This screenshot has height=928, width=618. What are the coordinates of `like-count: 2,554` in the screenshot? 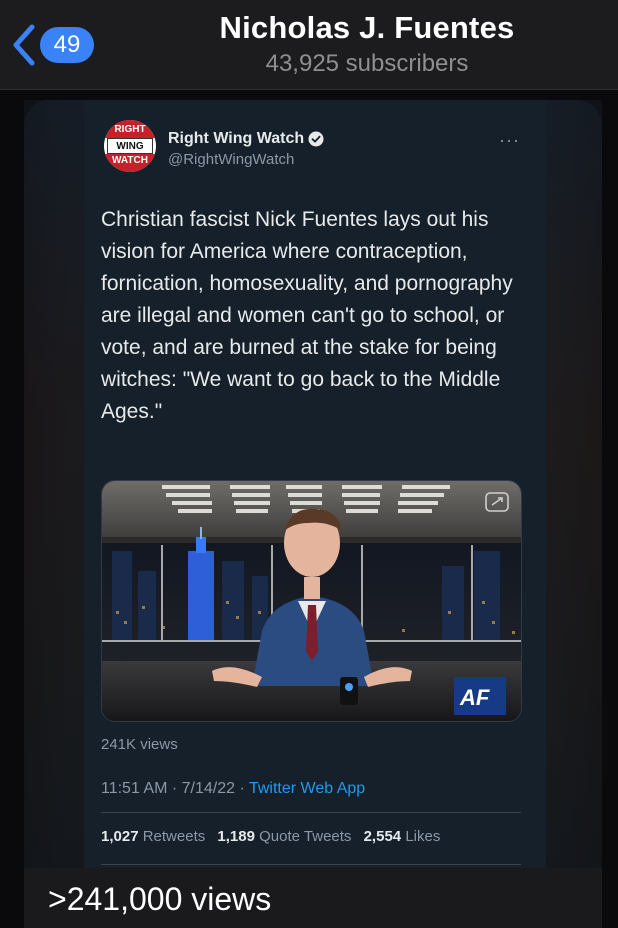 It's located at (383, 836).